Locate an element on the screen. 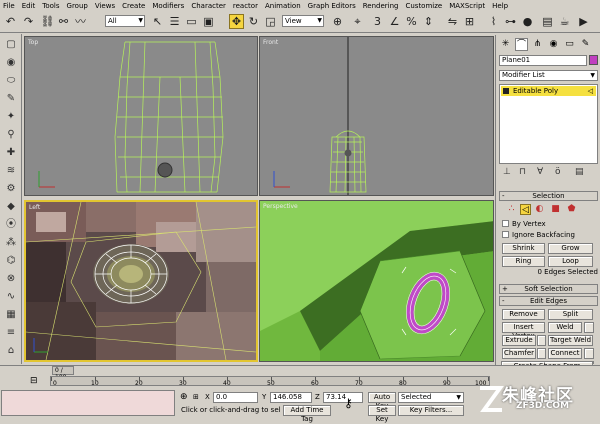 Image resolution: width=600 pixels, height=424 pixels. target-weld-button: Target Weld is located at coordinates (570, 340).